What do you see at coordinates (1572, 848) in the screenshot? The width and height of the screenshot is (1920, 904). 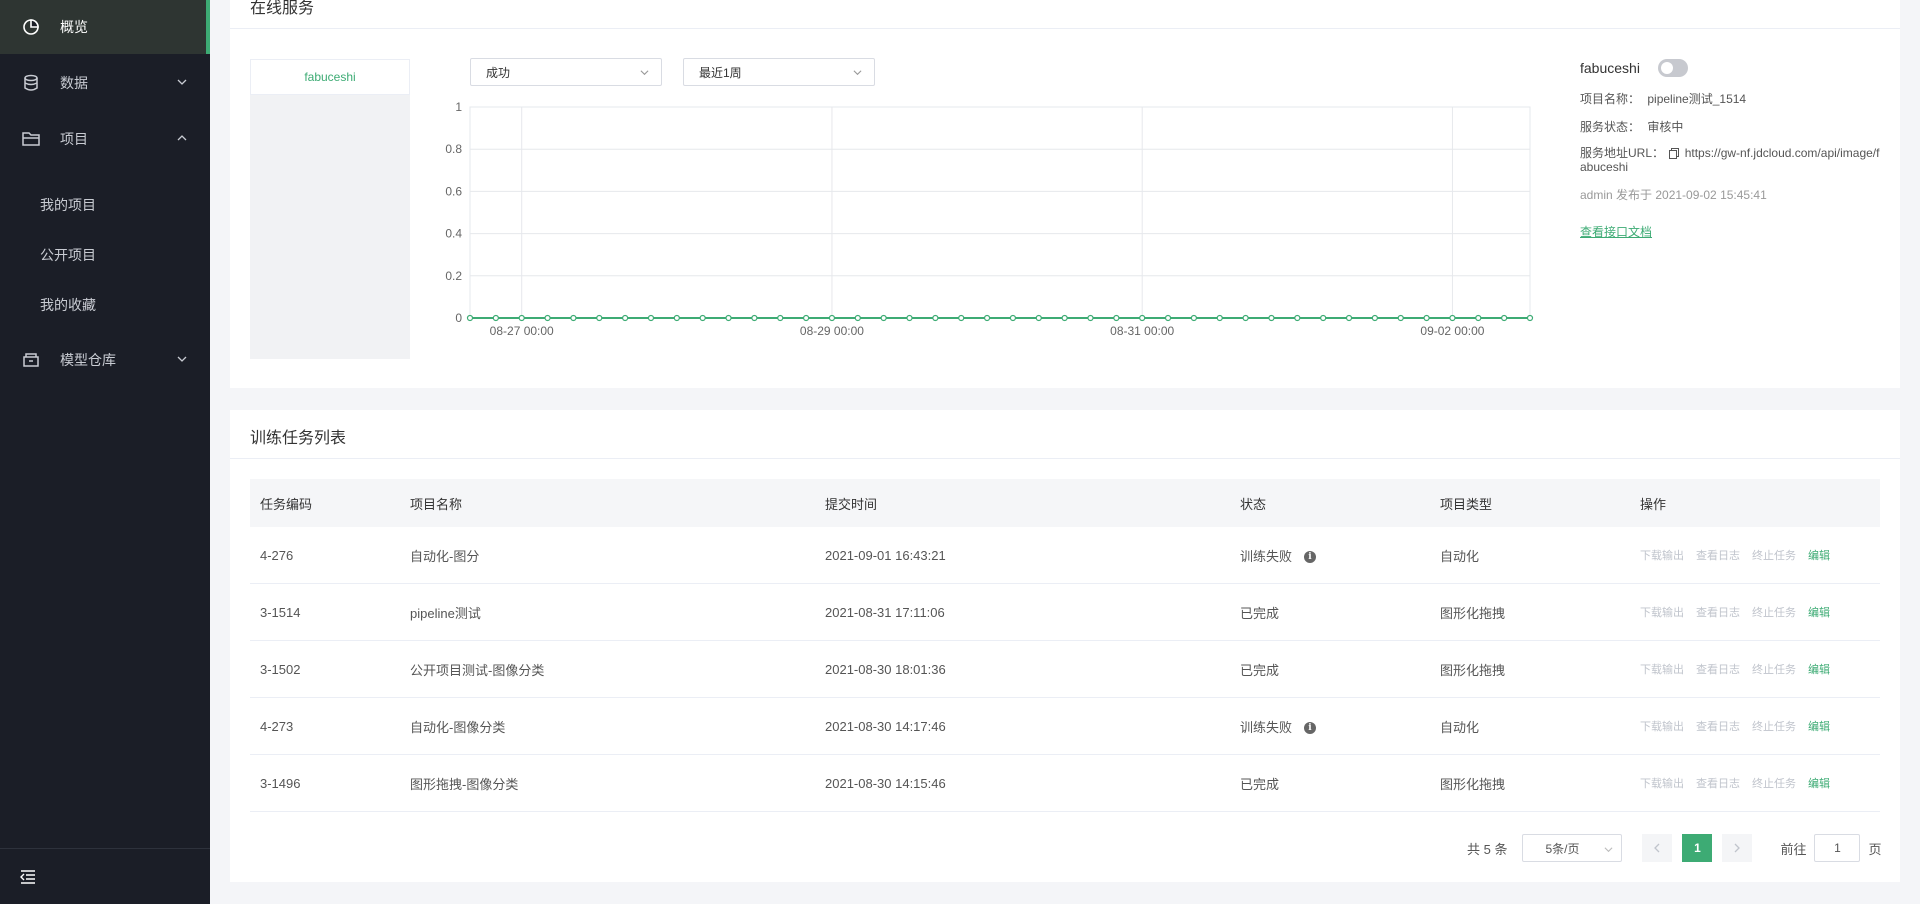 I see `page-size-select: 5条/页` at bounding box center [1572, 848].